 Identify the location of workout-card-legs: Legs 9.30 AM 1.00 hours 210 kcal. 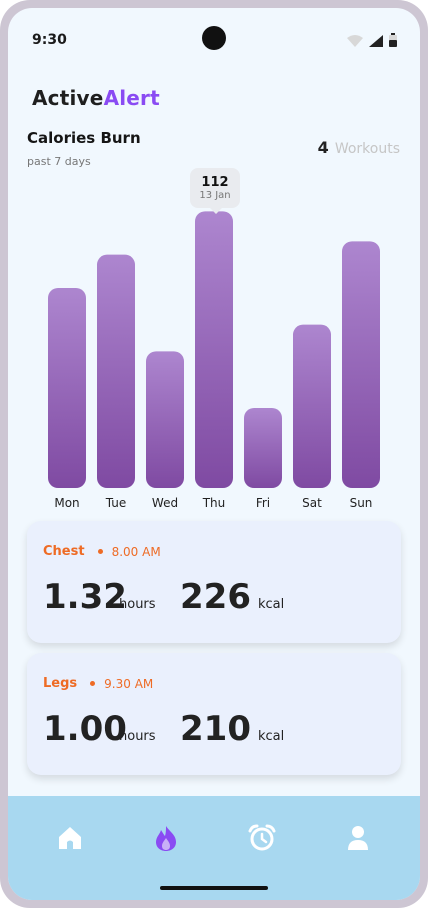
(214, 714).